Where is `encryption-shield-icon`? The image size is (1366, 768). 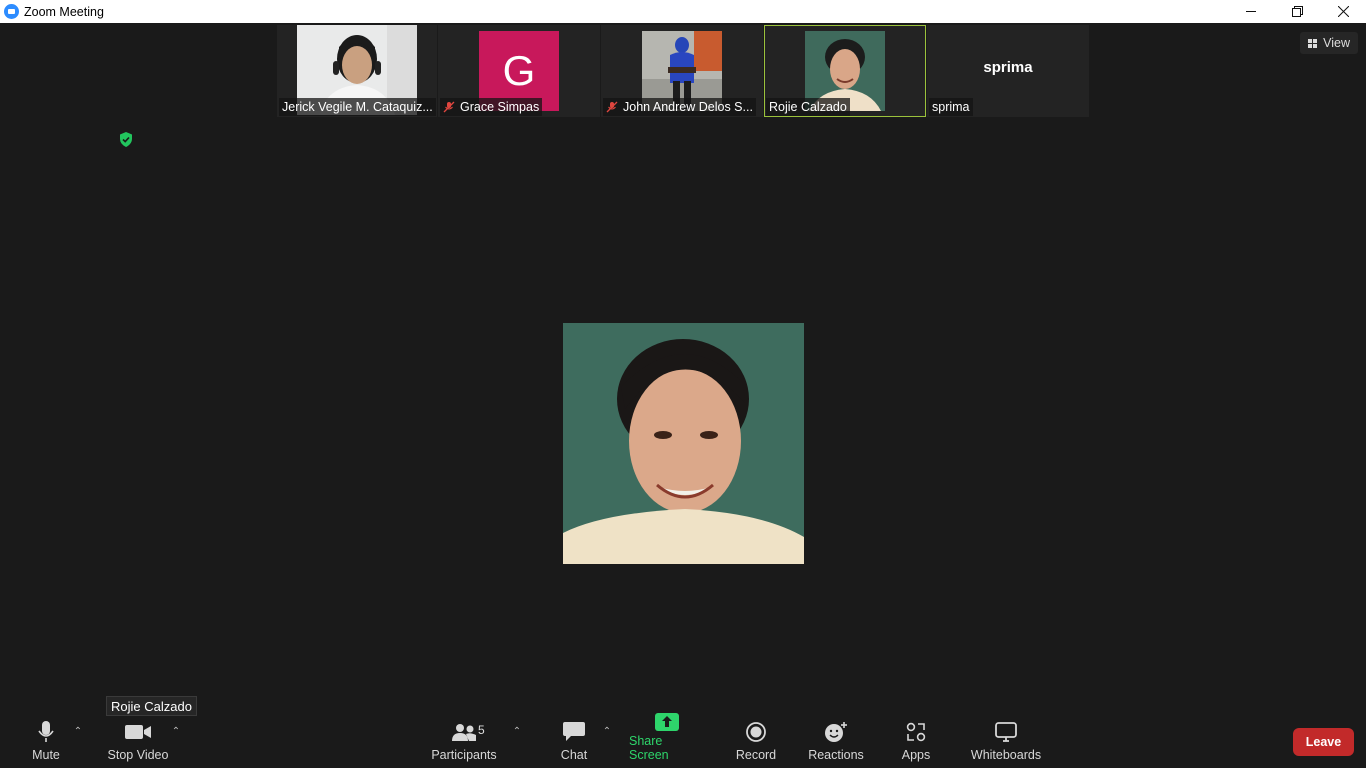 encryption-shield-icon is located at coordinates (126, 139).